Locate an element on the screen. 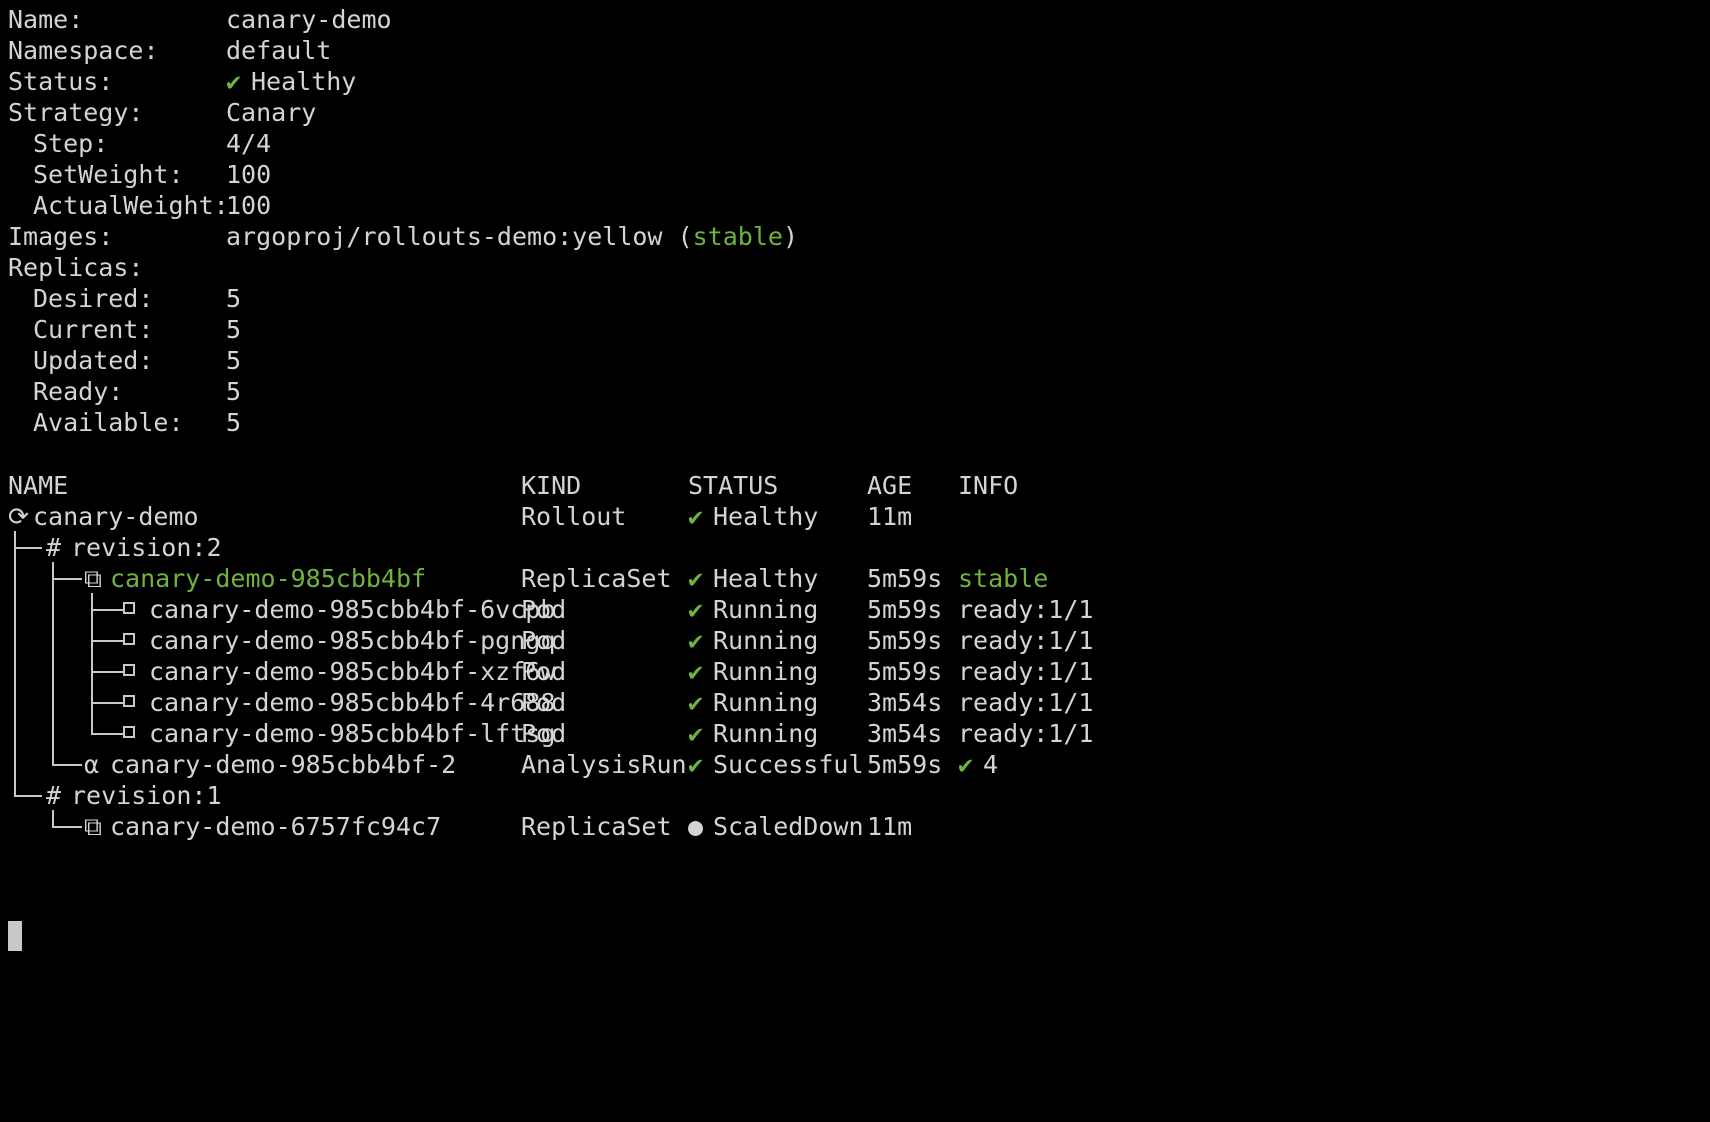  detail-setweight-row: SetWeight: 100 is located at coordinates (135, 175).